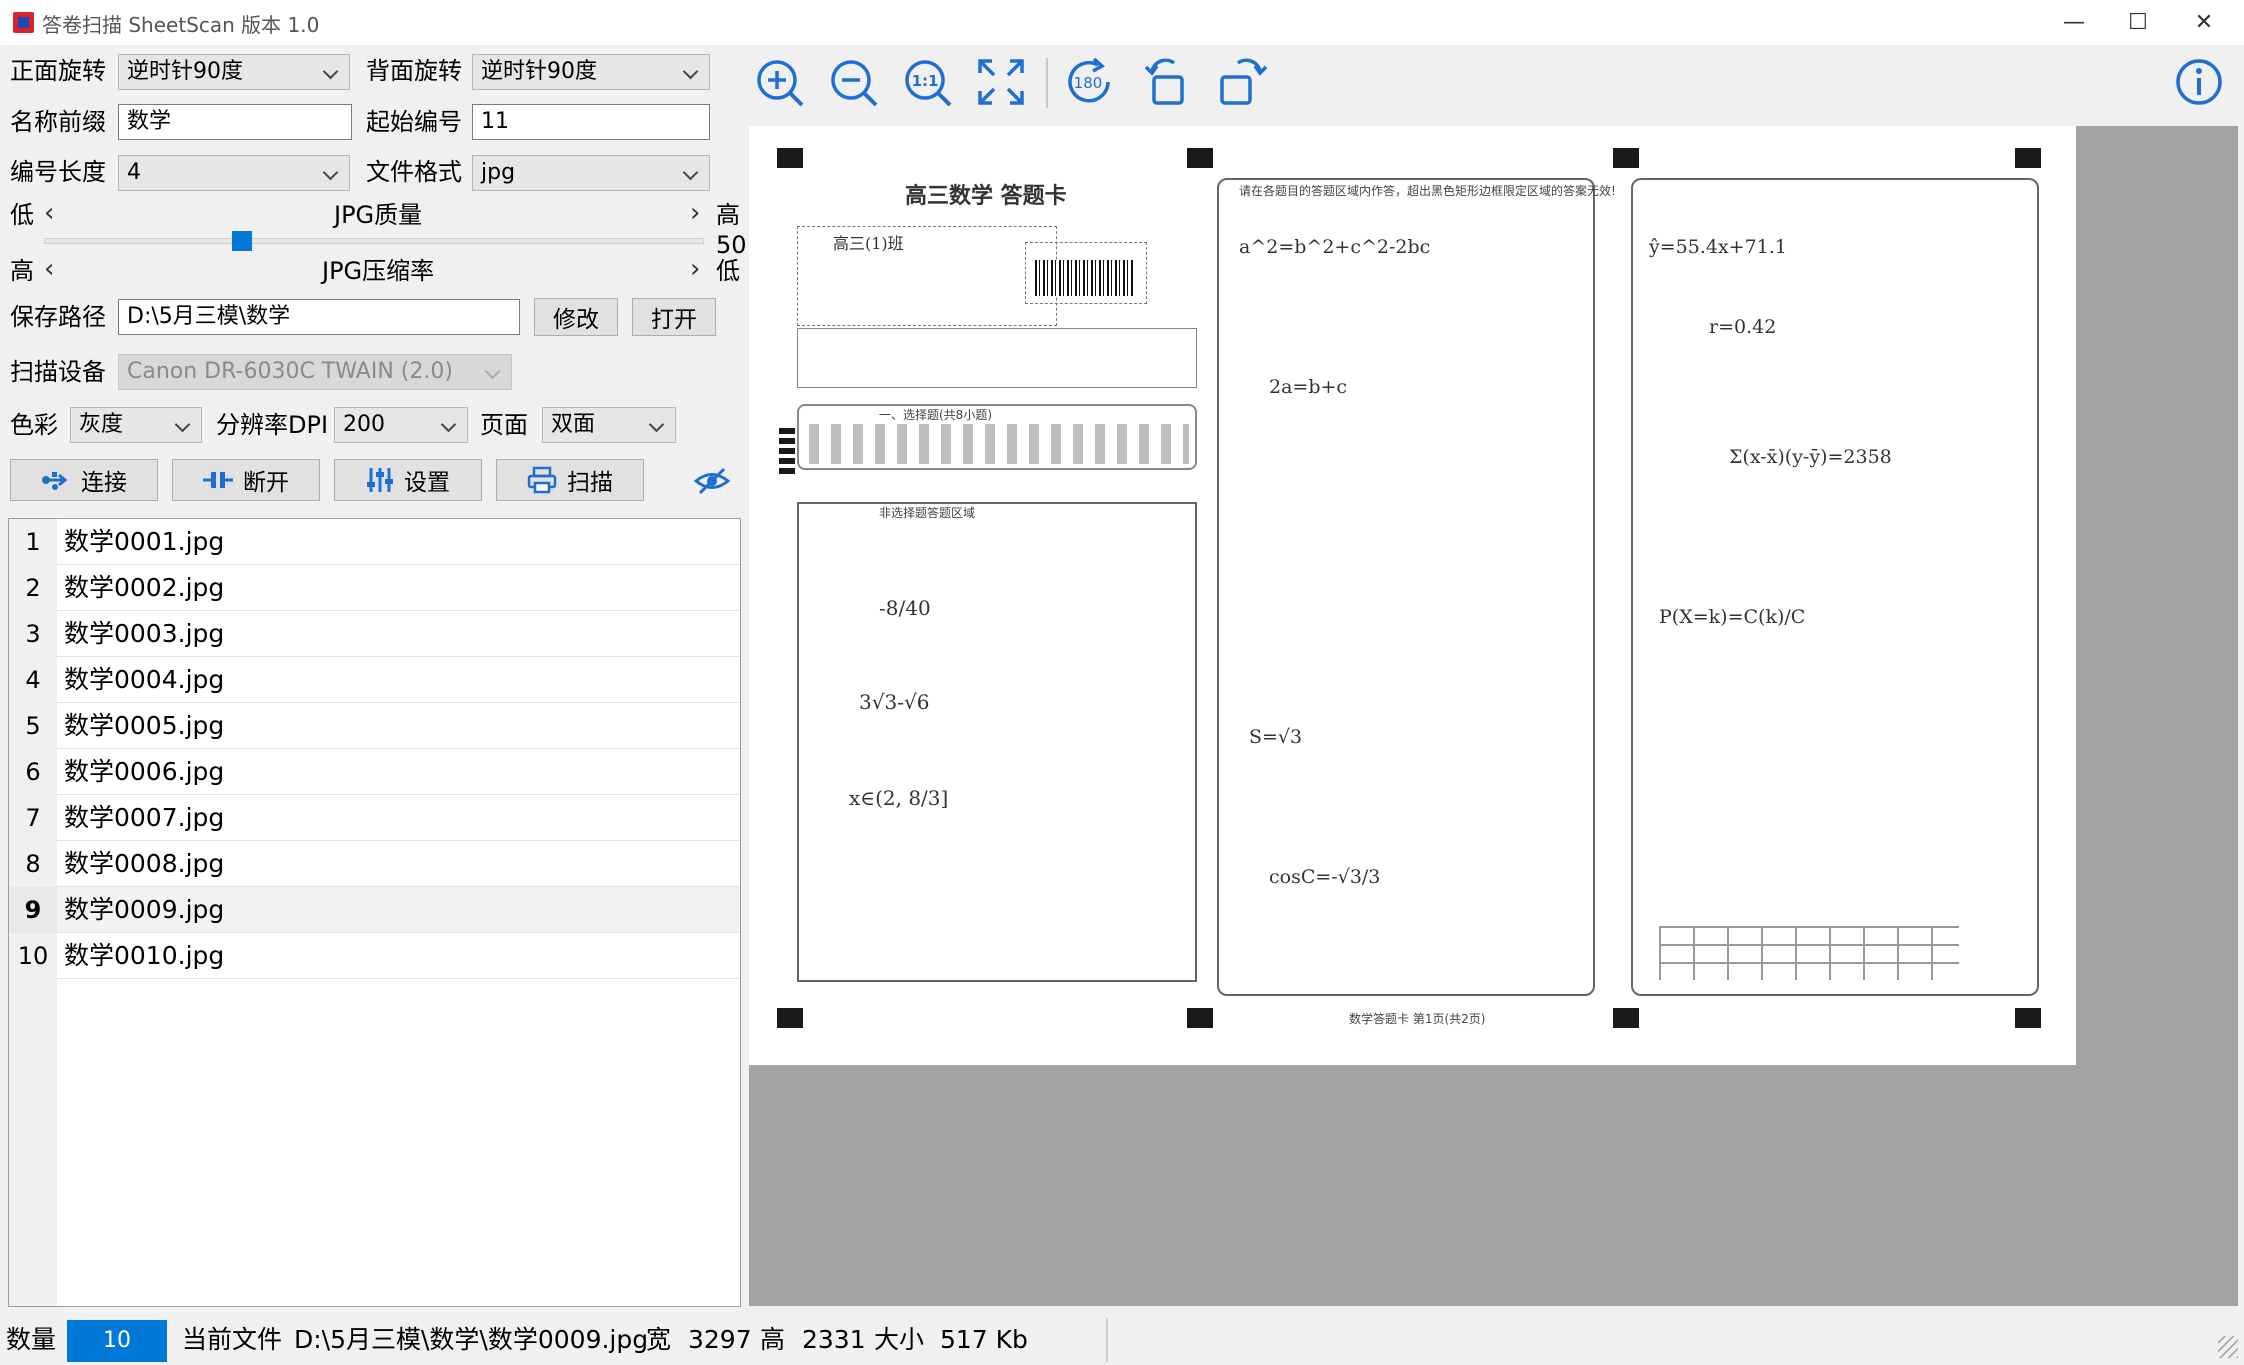 This screenshot has width=2244, height=1365. What do you see at coordinates (33, 818) in the screenshot?
I see `list-item-number: 7` at bounding box center [33, 818].